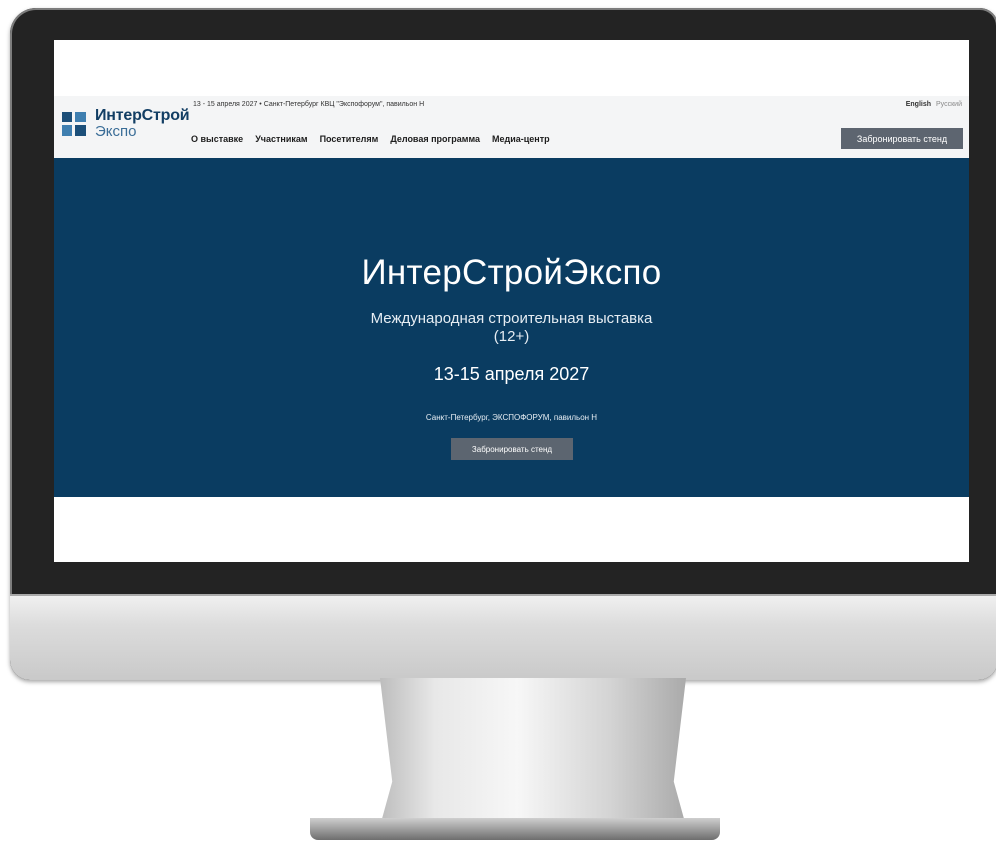 Image resolution: width=996 pixels, height=849 pixels. What do you see at coordinates (116, 131) in the screenshot?
I see `logo-line2: Экспо` at bounding box center [116, 131].